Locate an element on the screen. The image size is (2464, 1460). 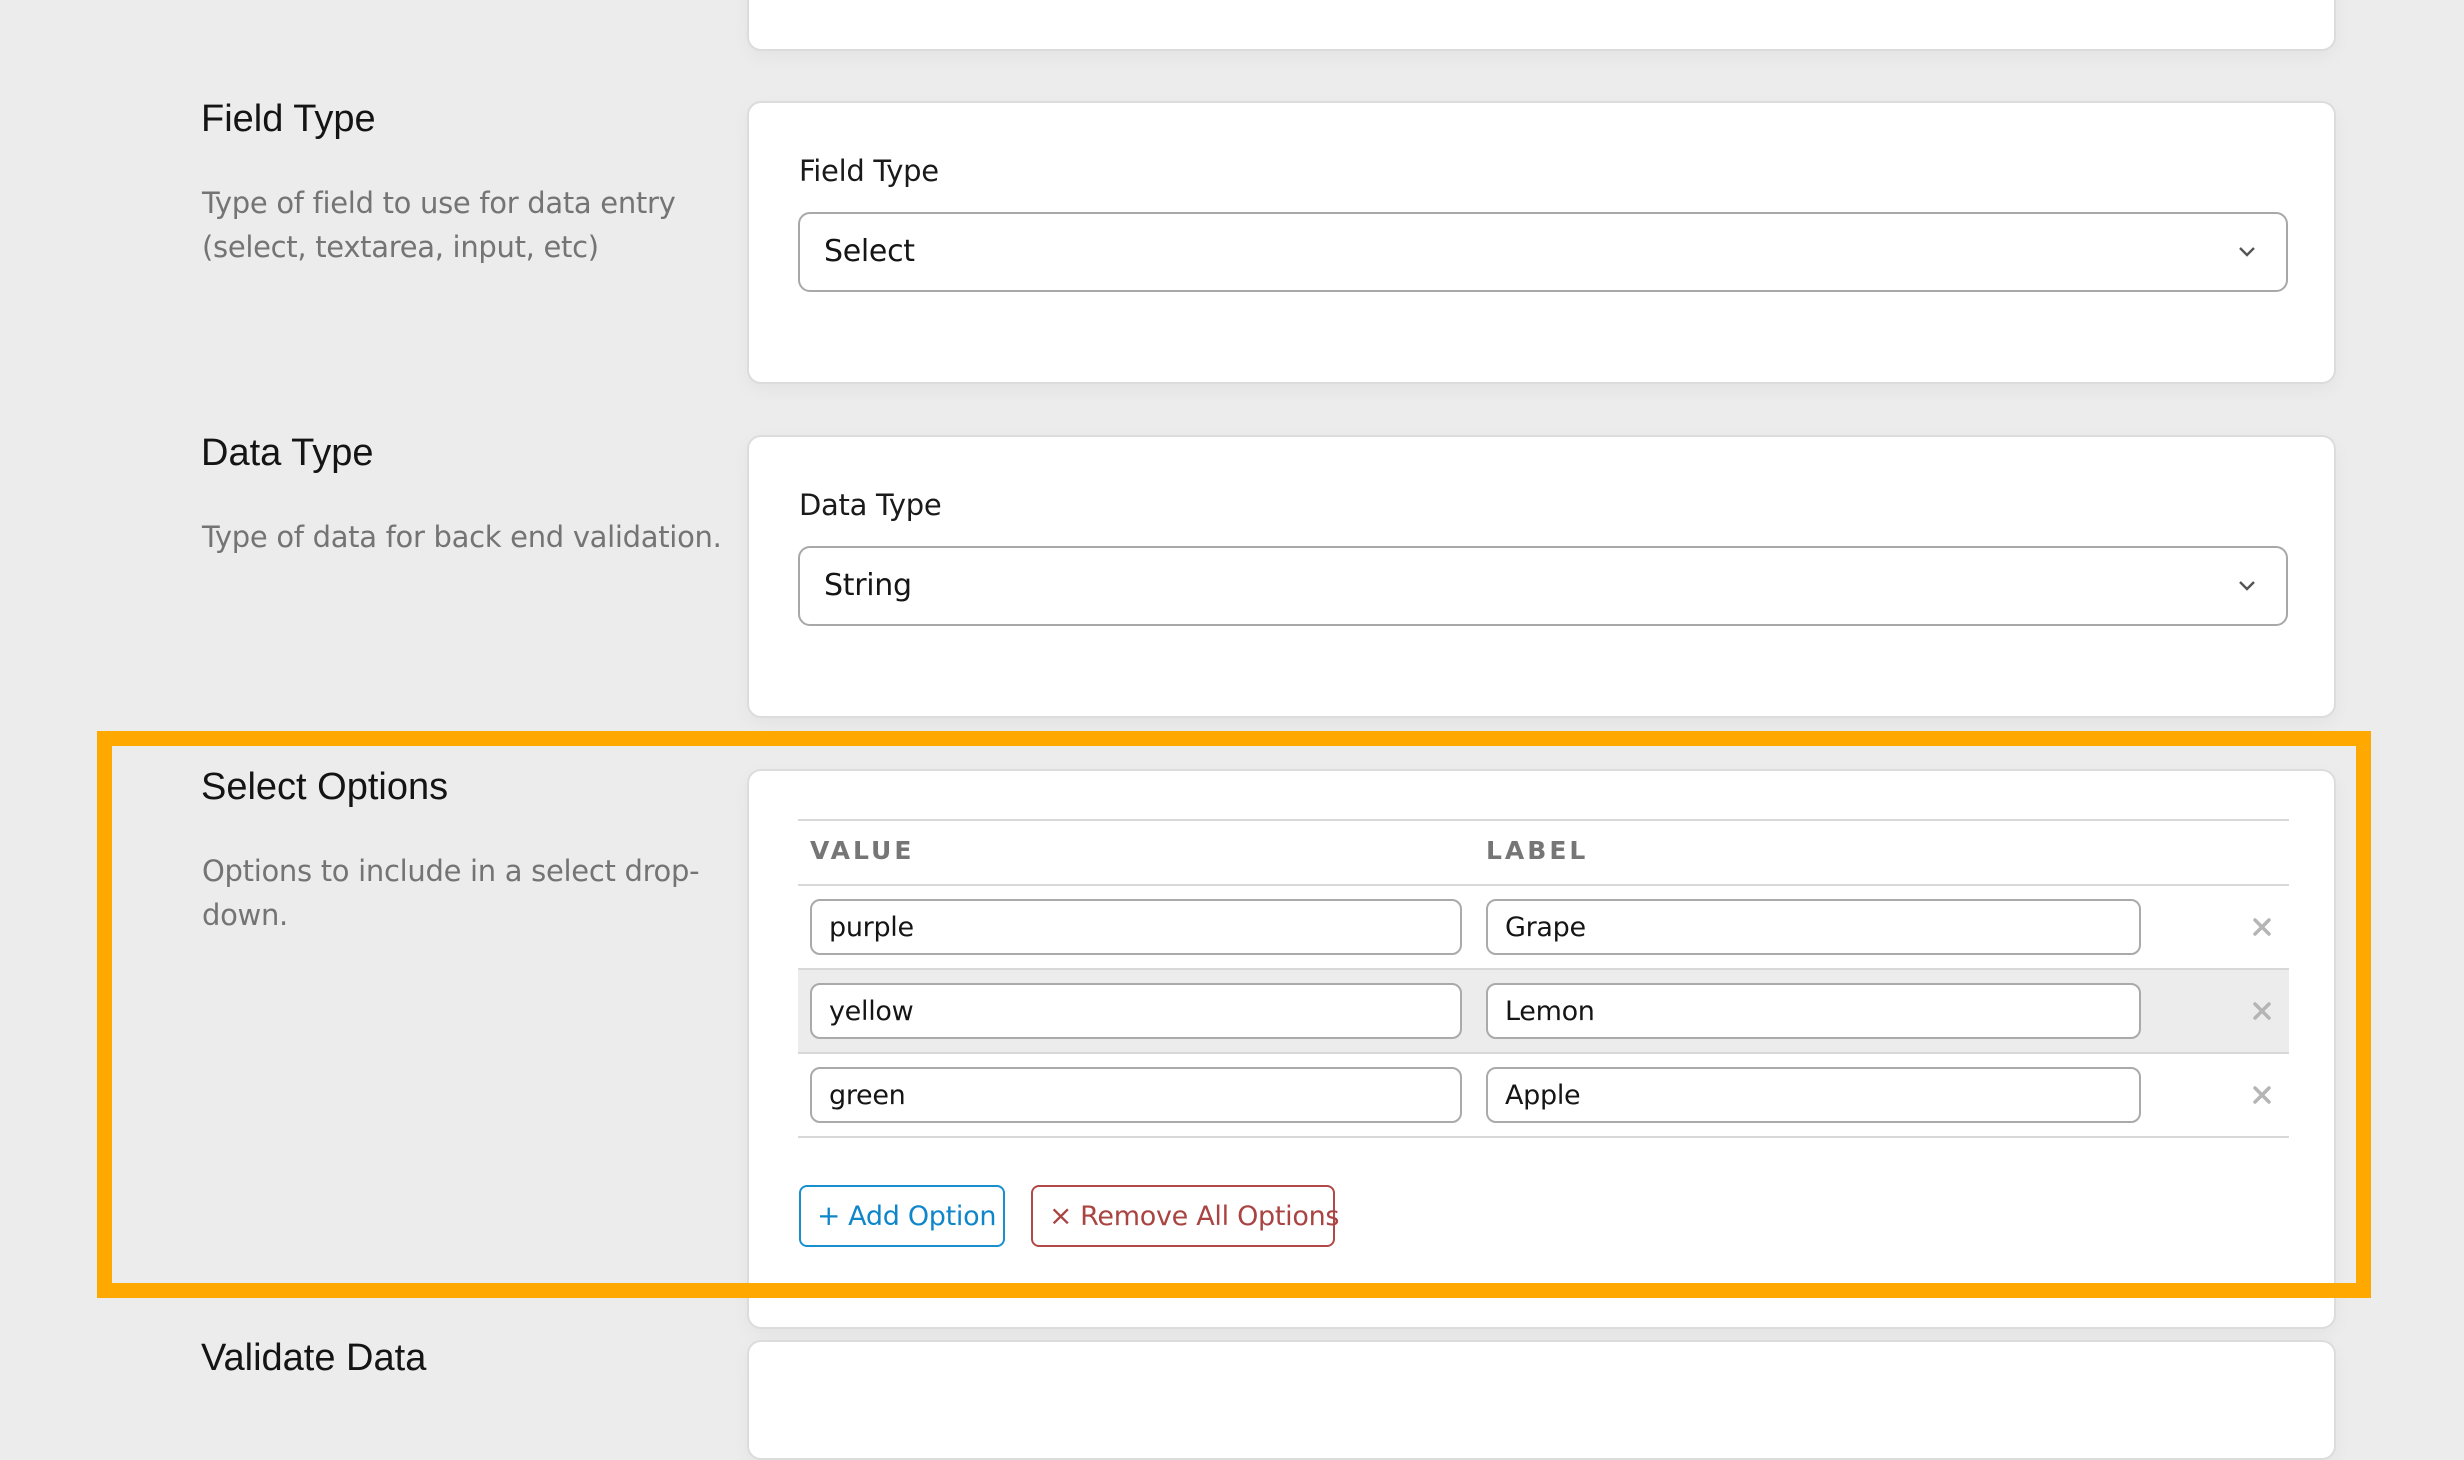
field-type-section-title: Field Type is located at coordinates (288, 119).